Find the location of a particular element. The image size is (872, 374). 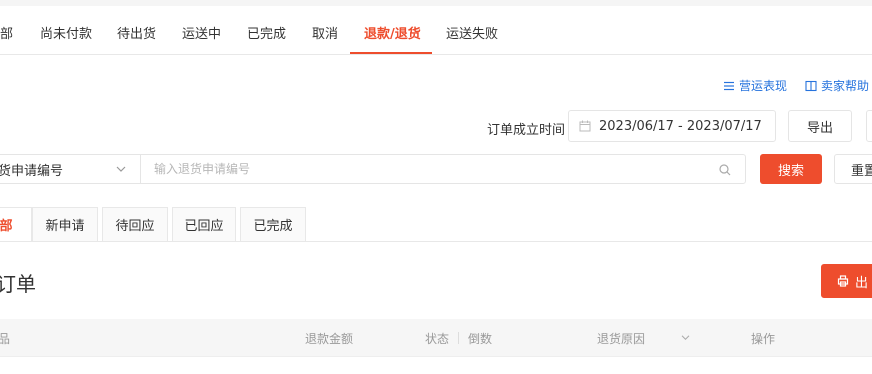

reset-button: 重置 is located at coordinates (853, 169).